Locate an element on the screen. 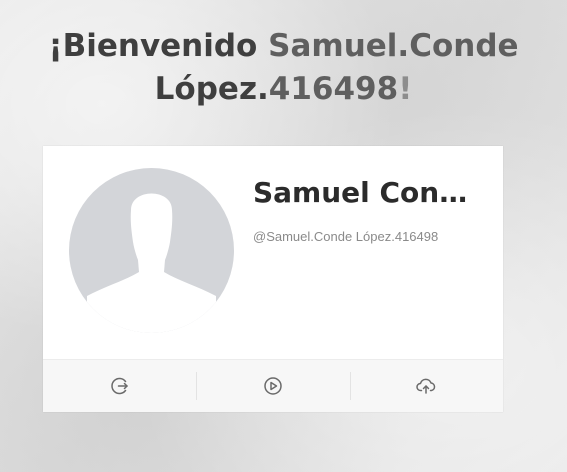  cloud-upload-icon is located at coordinates (426, 386).